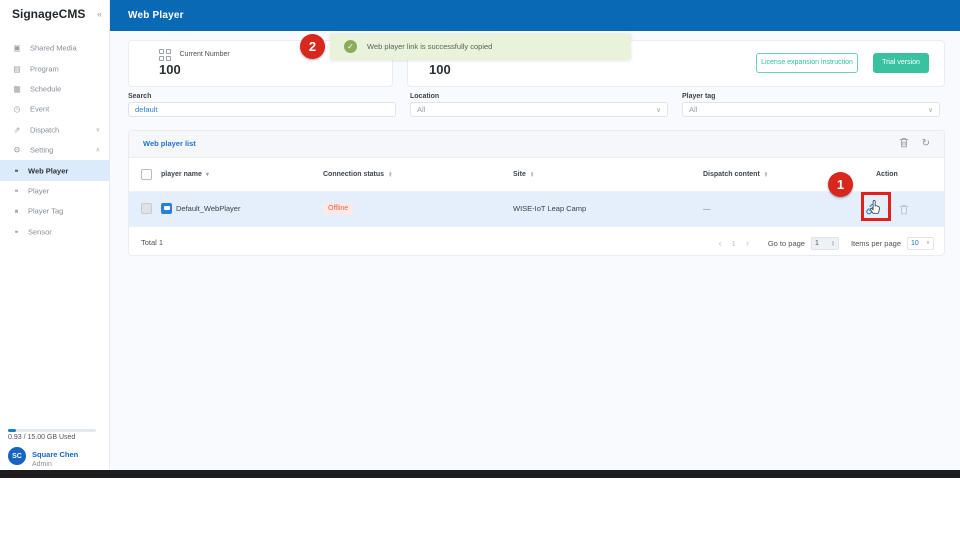 The image size is (960, 540). What do you see at coordinates (735, 174) in the screenshot?
I see `column-dispatch-content: Dispatch content ▲ ▼` at bounding box center [735, 174].